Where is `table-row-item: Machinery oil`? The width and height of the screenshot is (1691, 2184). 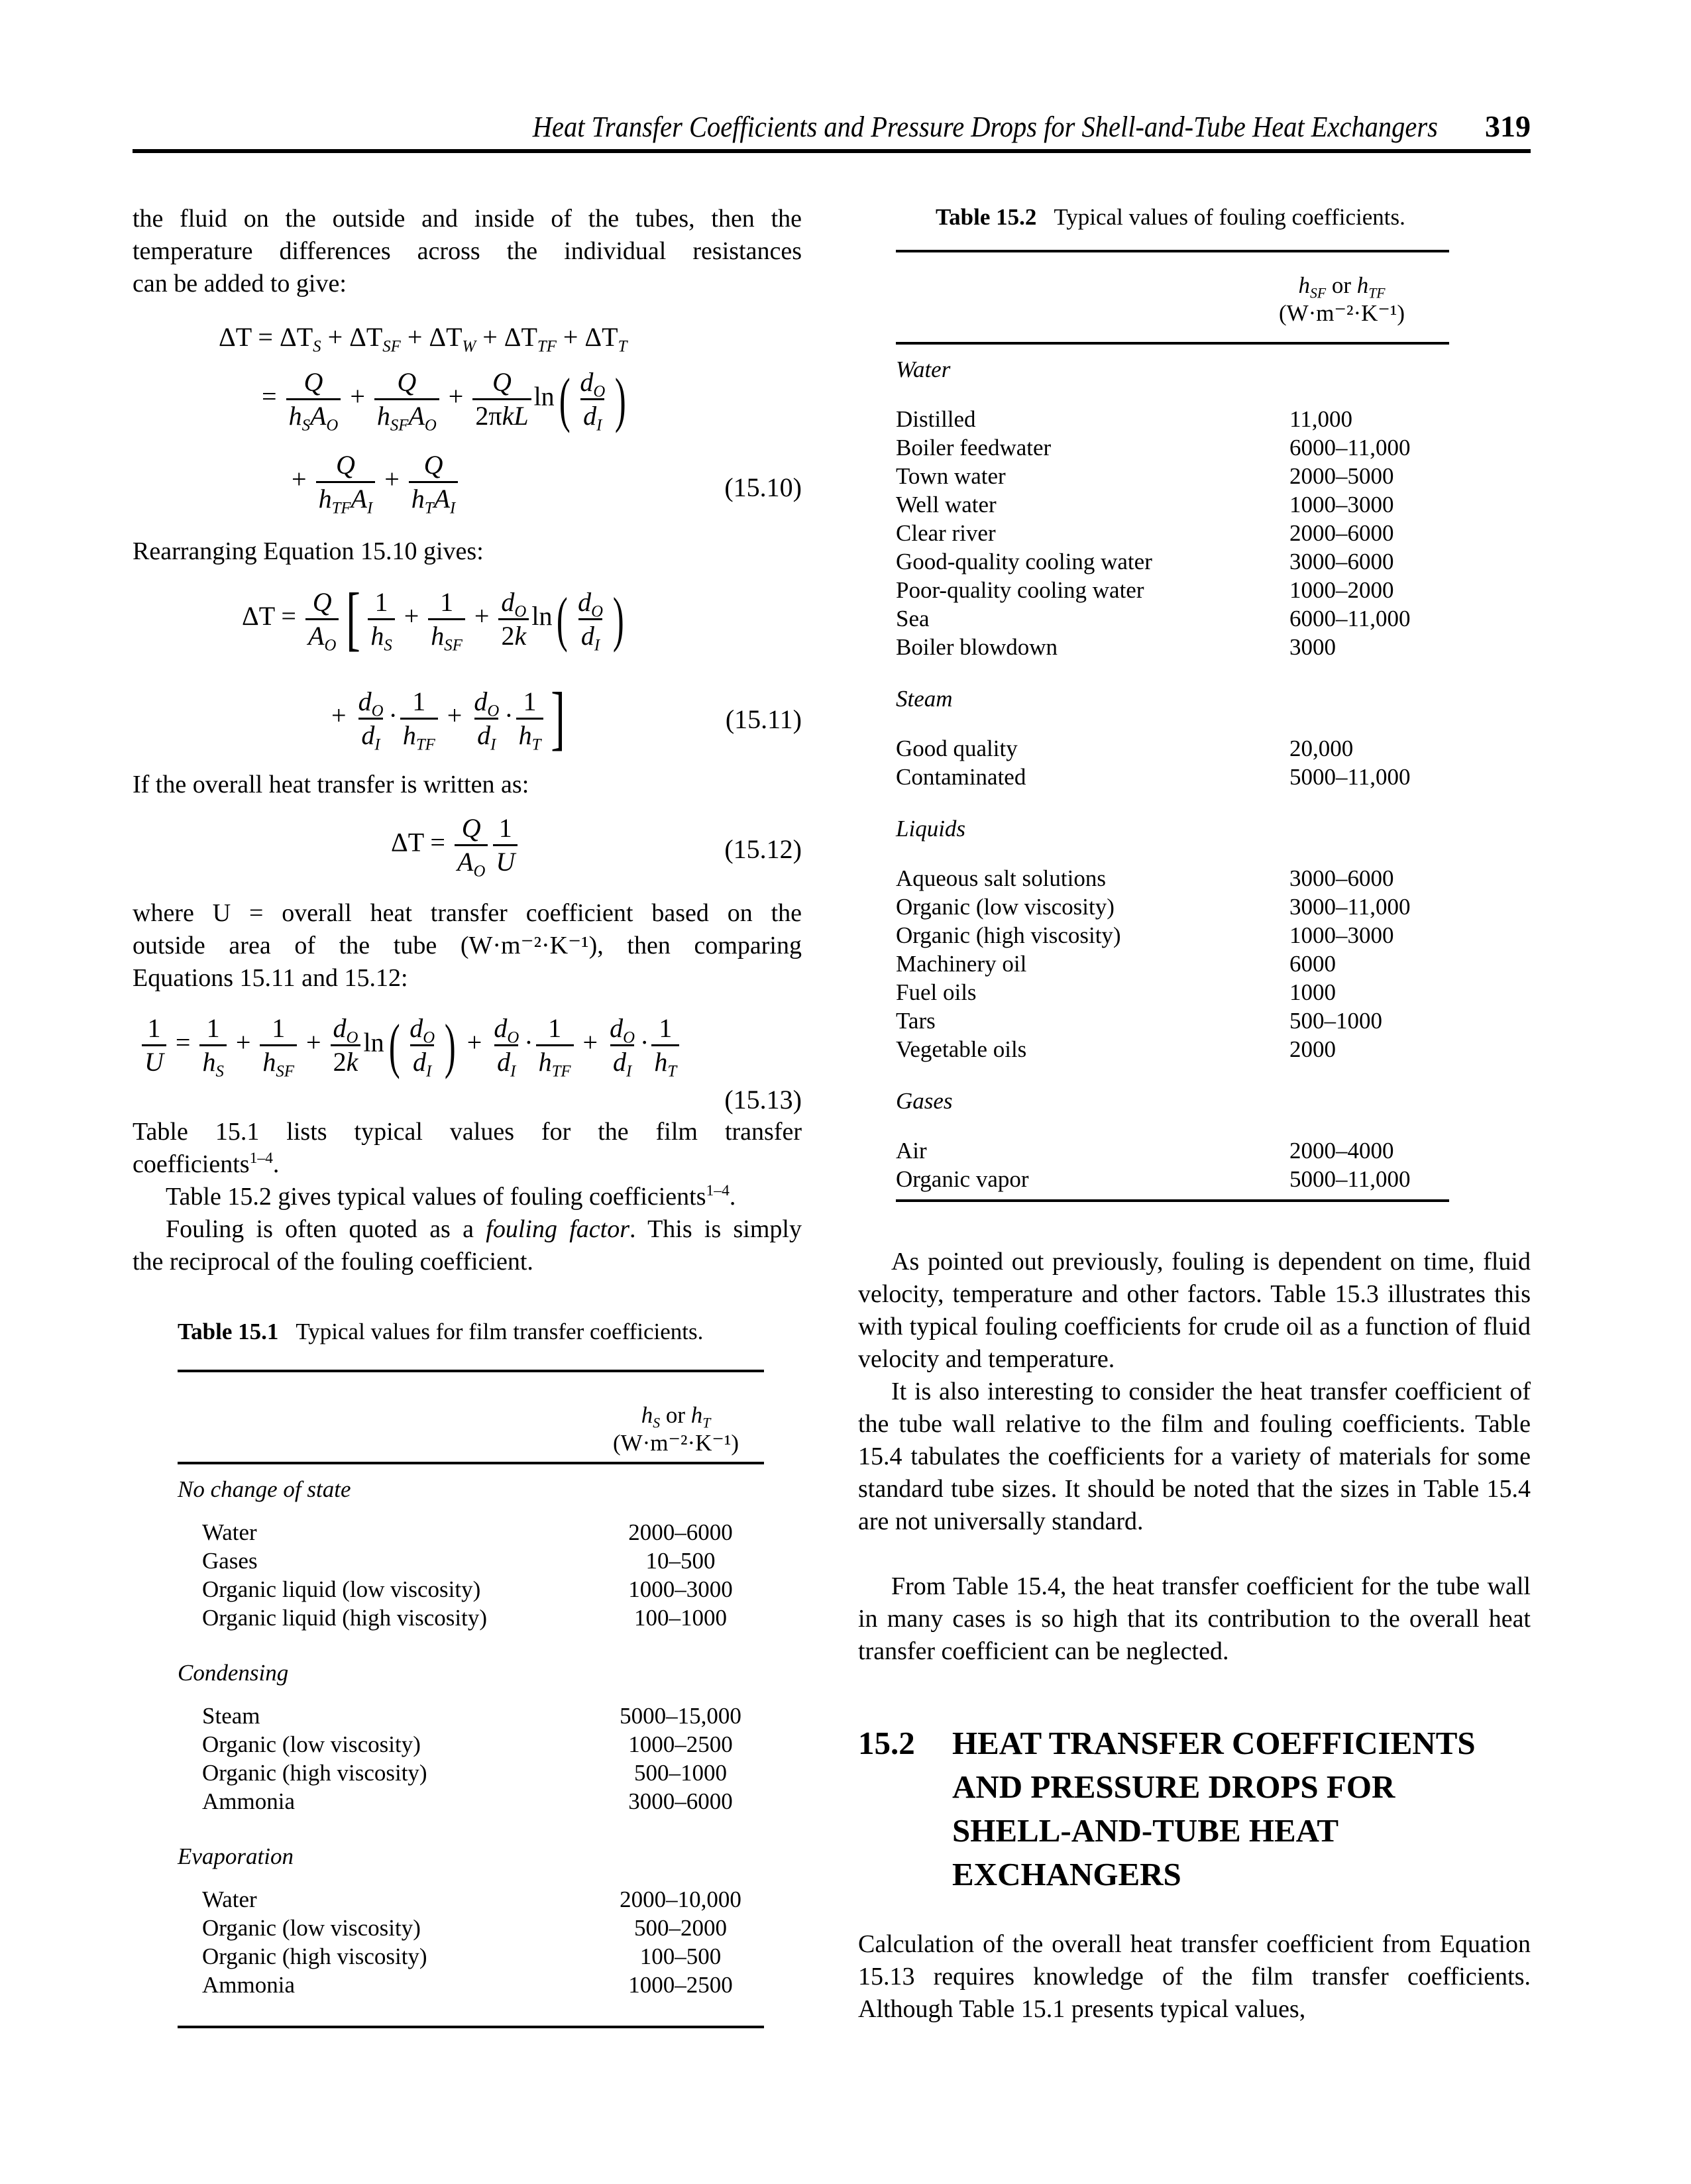
table-row-item: Machinery oil is located at coordinates (961, 964).